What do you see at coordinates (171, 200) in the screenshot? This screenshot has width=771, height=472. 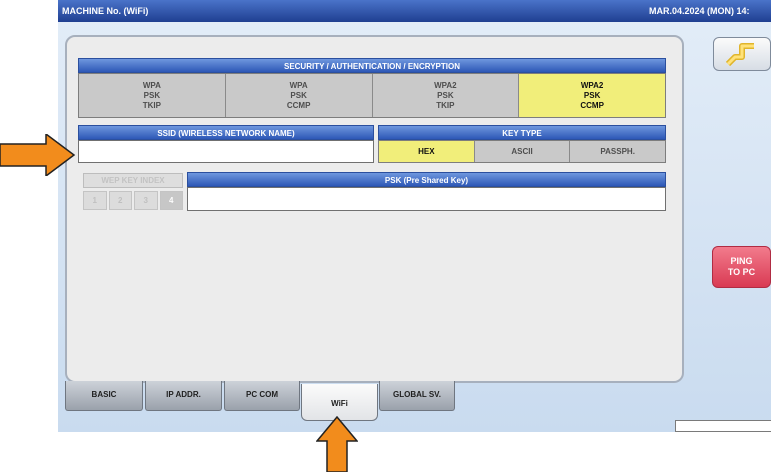 I see `wep-key-4-button: 4` at bounding box center [171, 200].